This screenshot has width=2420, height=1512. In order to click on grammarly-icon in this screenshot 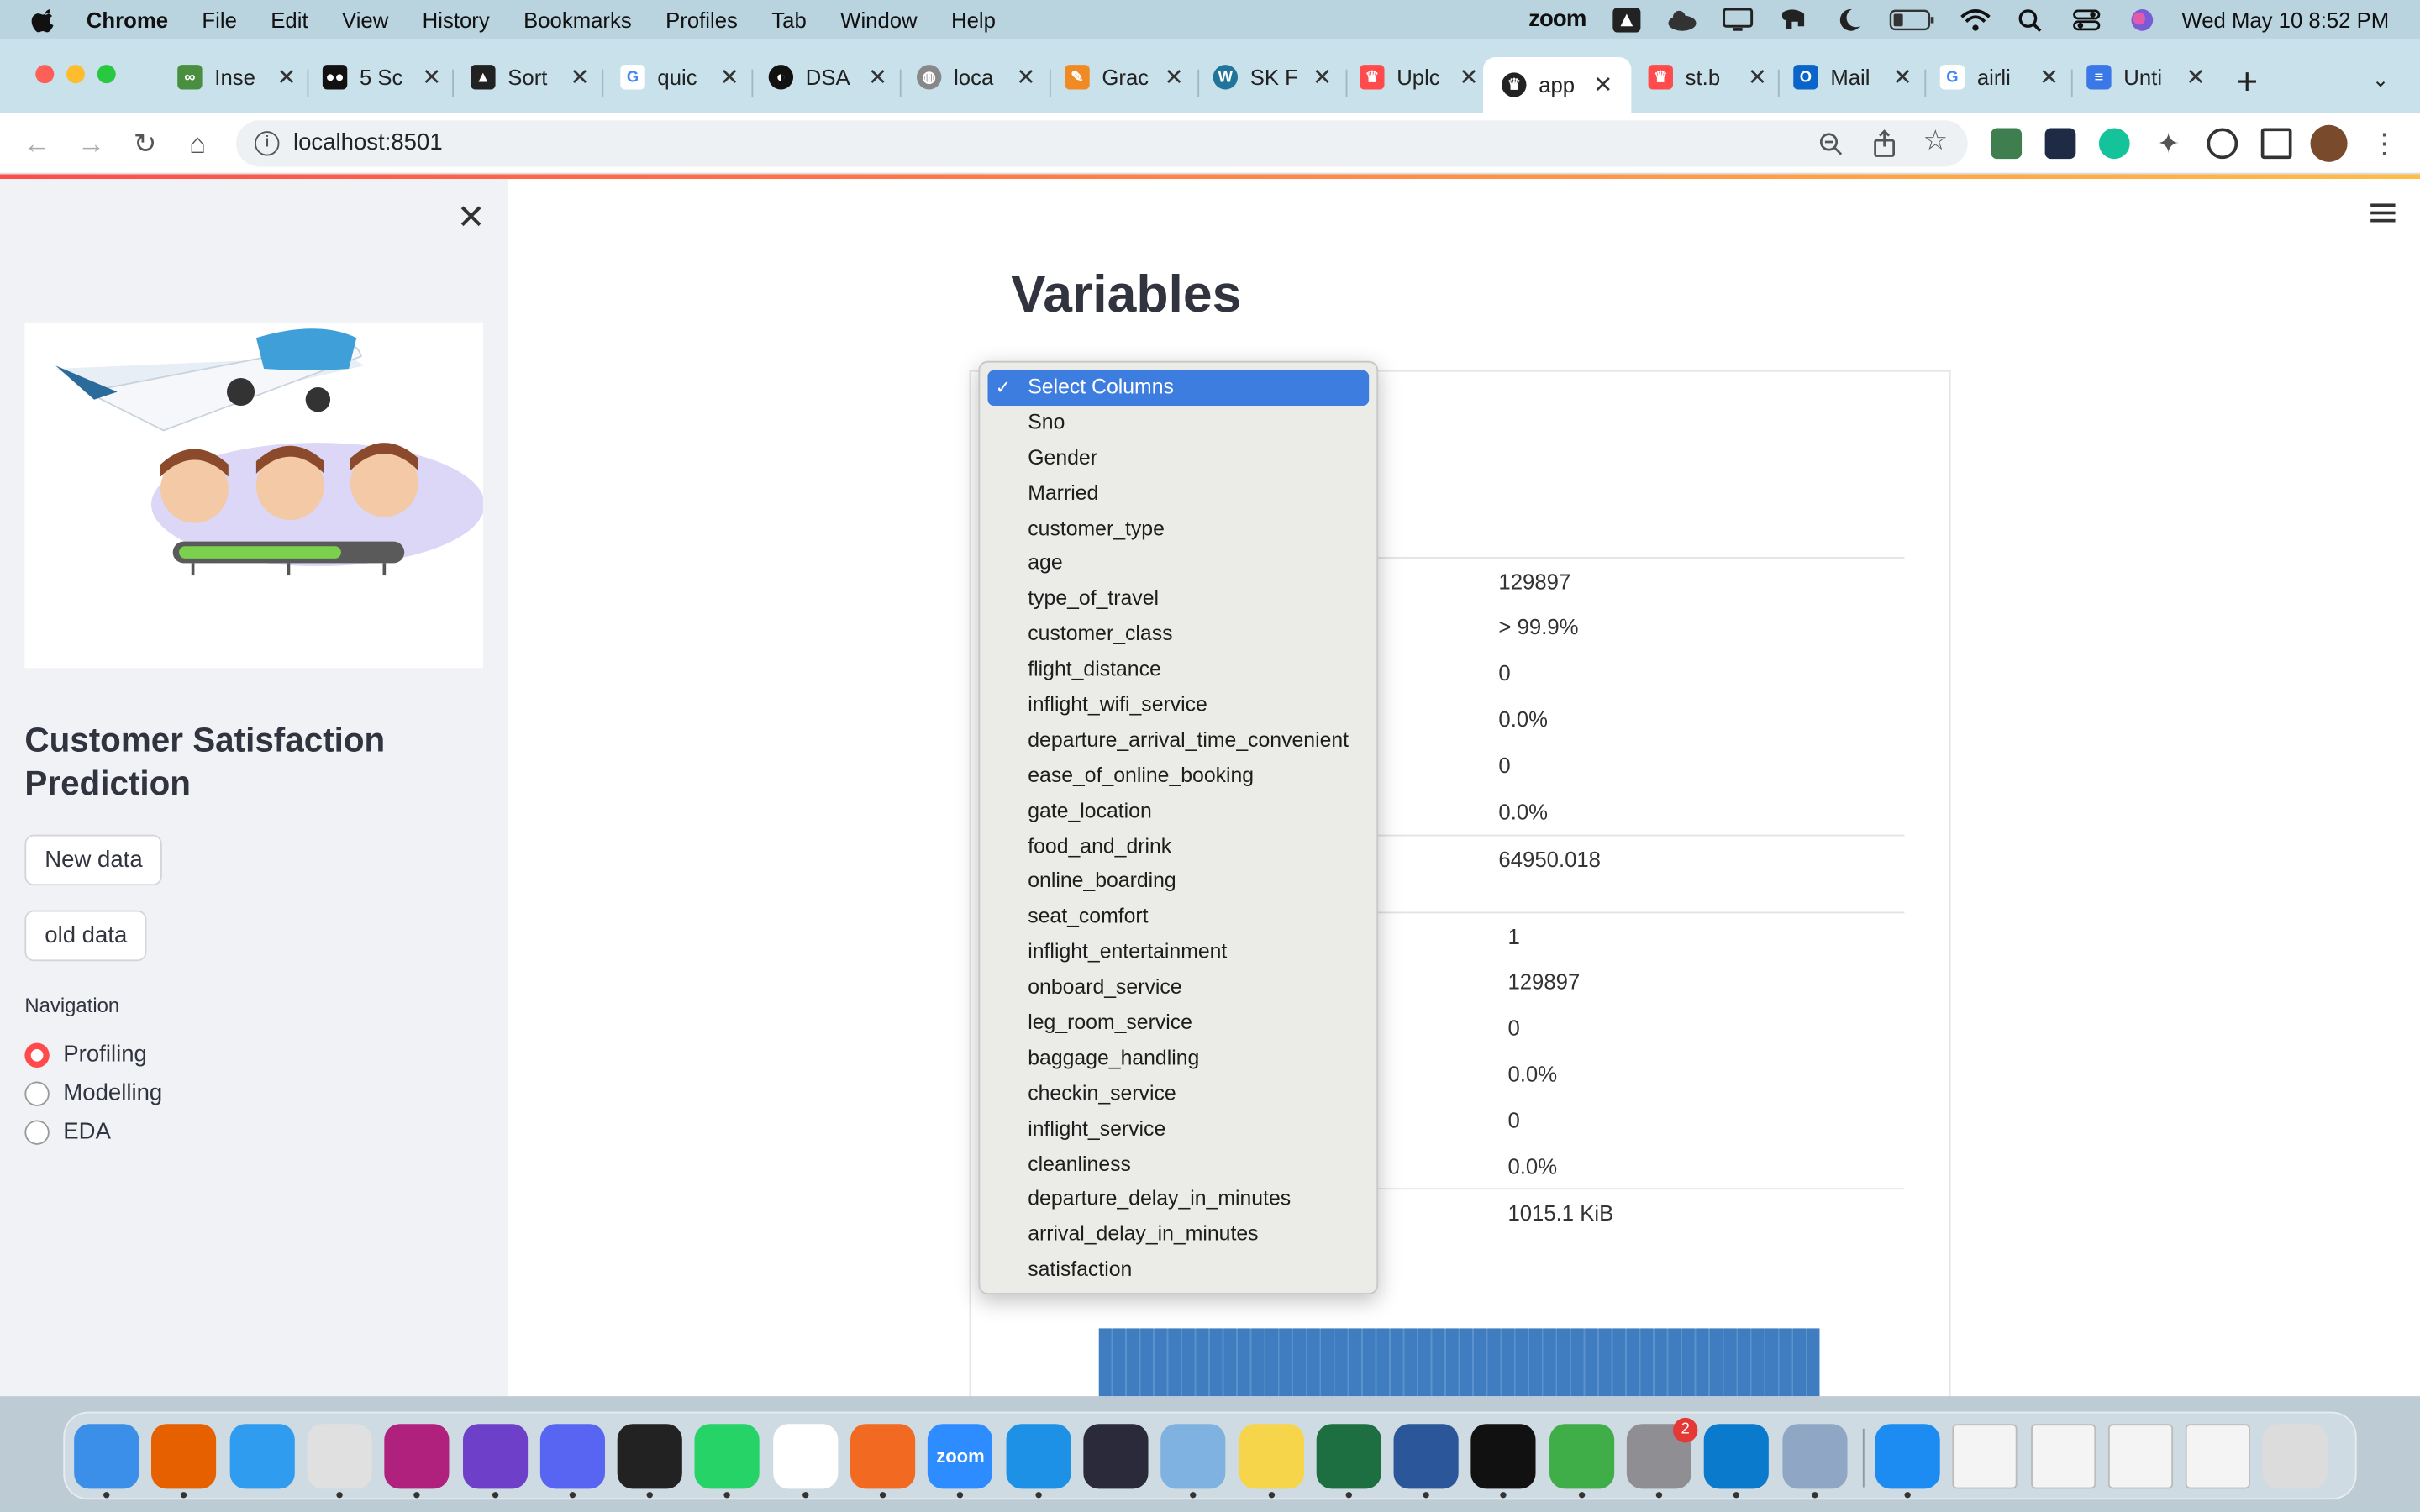, I will do `click(2114, 144)`.